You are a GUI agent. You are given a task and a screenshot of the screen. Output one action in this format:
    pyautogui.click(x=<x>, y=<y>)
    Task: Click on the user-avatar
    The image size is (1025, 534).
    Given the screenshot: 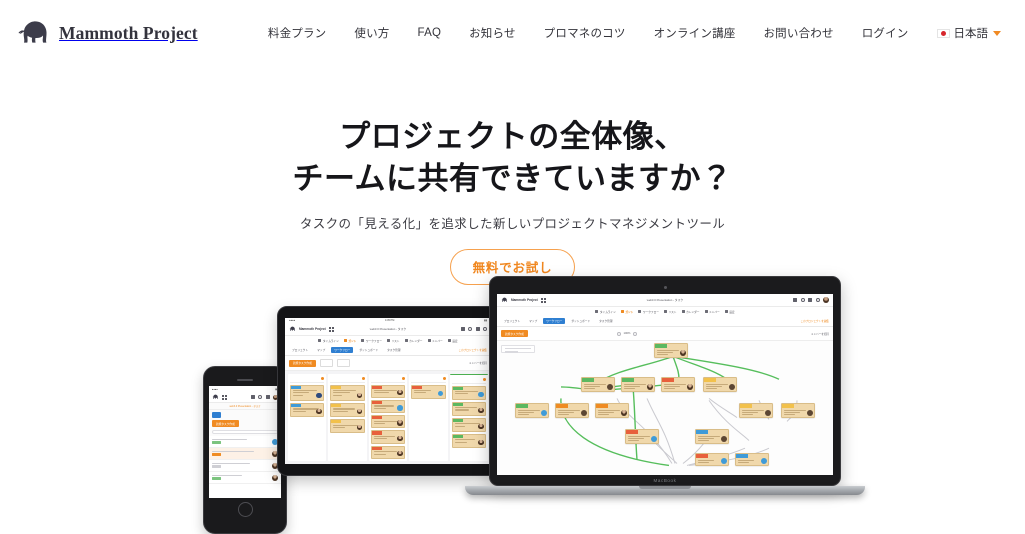 What is the action you would take?
    pyautogui.click(x=826, y=300)
    